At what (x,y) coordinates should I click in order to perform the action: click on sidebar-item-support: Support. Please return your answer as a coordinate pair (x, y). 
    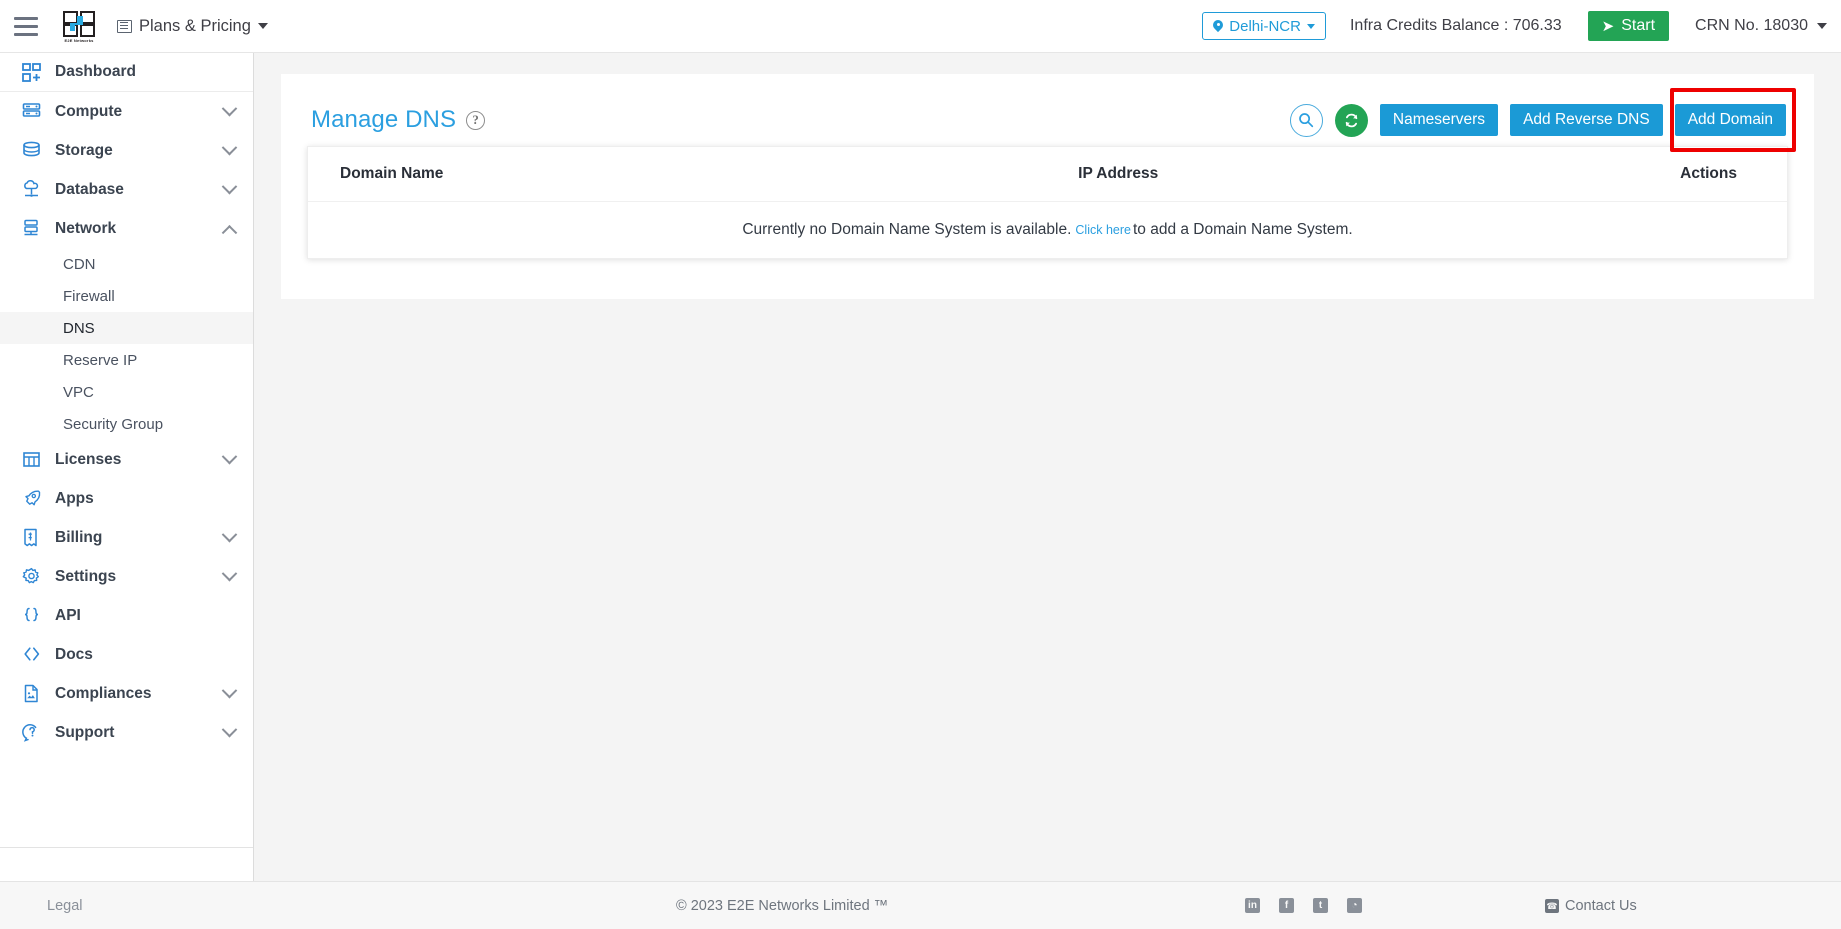
    Looking at the image, I should click on (126, 732).